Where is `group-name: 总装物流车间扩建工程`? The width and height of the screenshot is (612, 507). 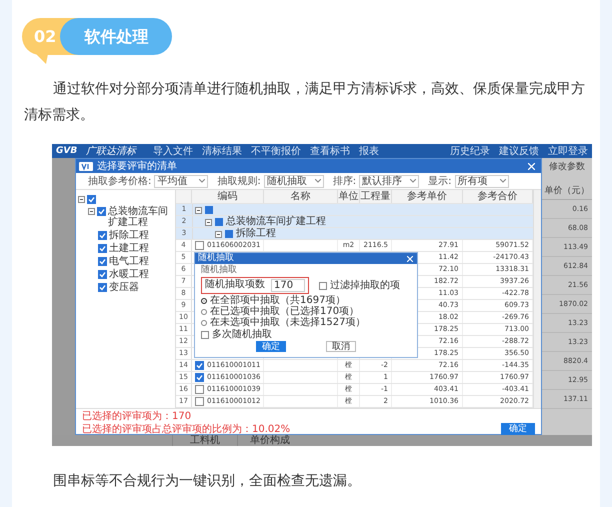 group-name: 总装物流车间扩建工程 is located at coordinates (276, 221).